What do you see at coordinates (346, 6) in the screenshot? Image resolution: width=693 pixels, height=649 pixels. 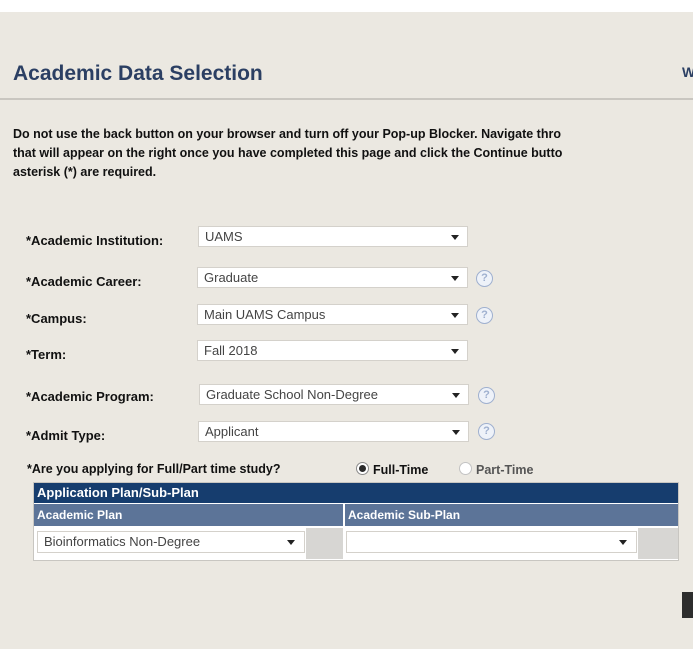 I see `top-strip` at bounding box center [346, 6].